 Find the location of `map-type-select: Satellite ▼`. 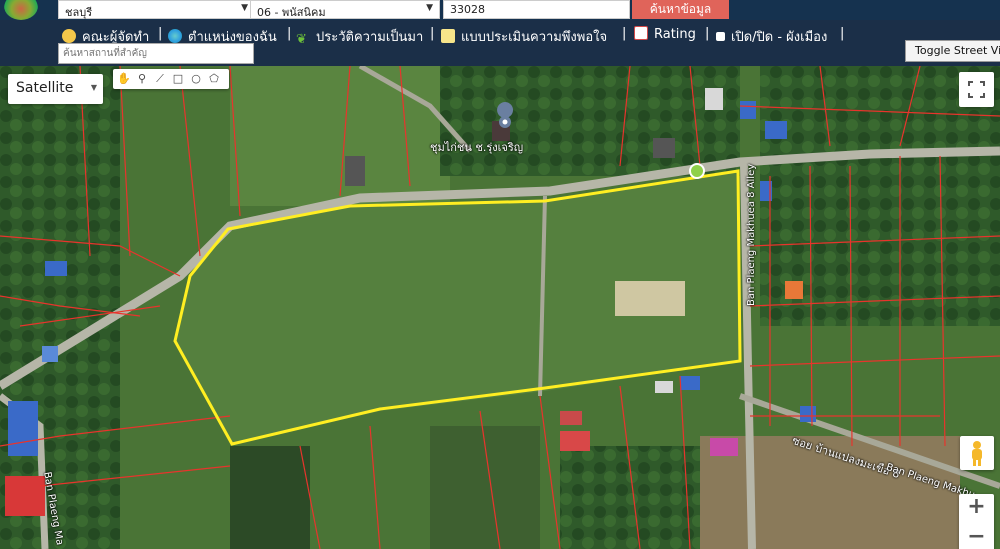

map-type-select: Satellite ▼ is located at coordinates (55, 89).